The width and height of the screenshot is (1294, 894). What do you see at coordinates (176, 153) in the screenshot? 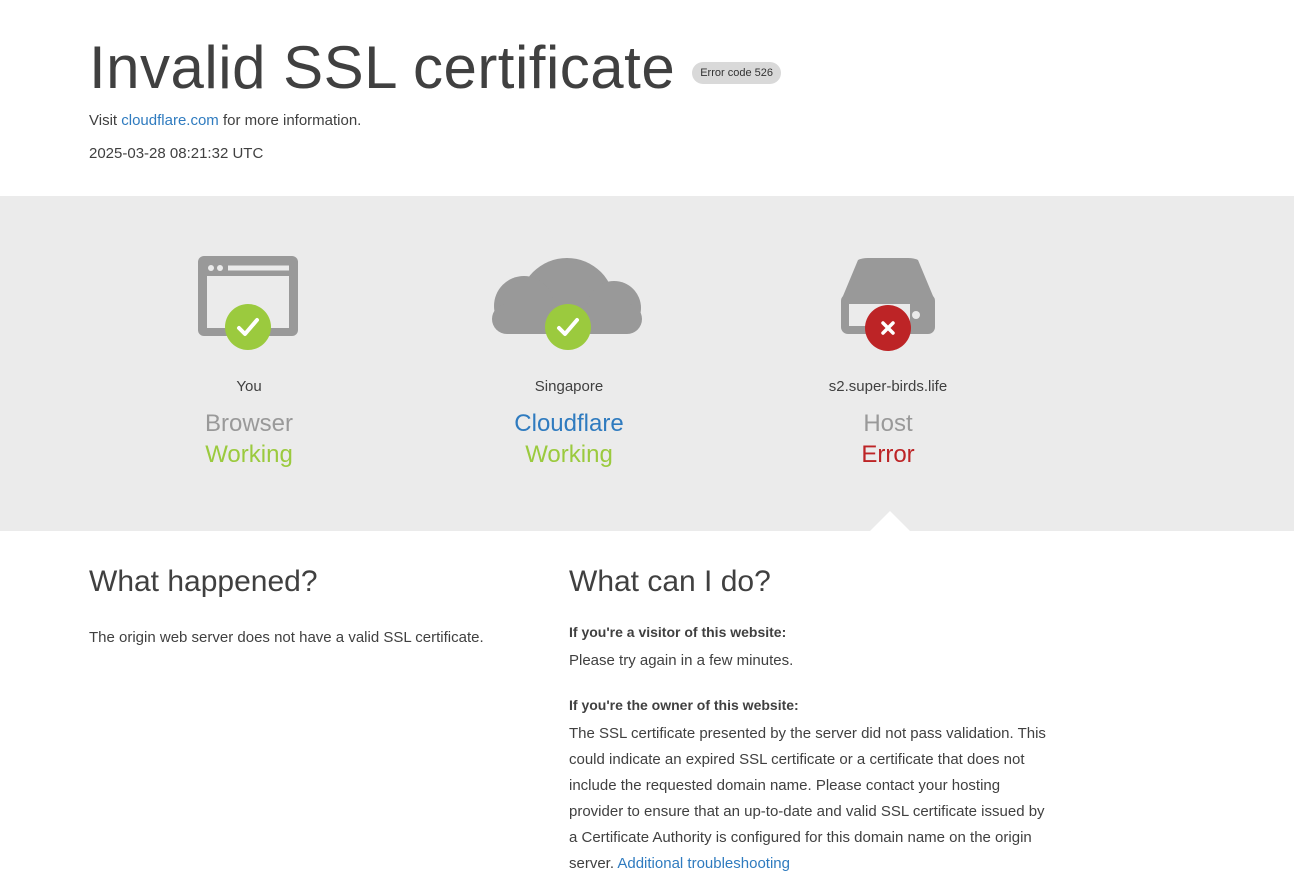
I see `timestamp: 2025-03-28 08:21:32 UTC` at bounding box center [176, 153].